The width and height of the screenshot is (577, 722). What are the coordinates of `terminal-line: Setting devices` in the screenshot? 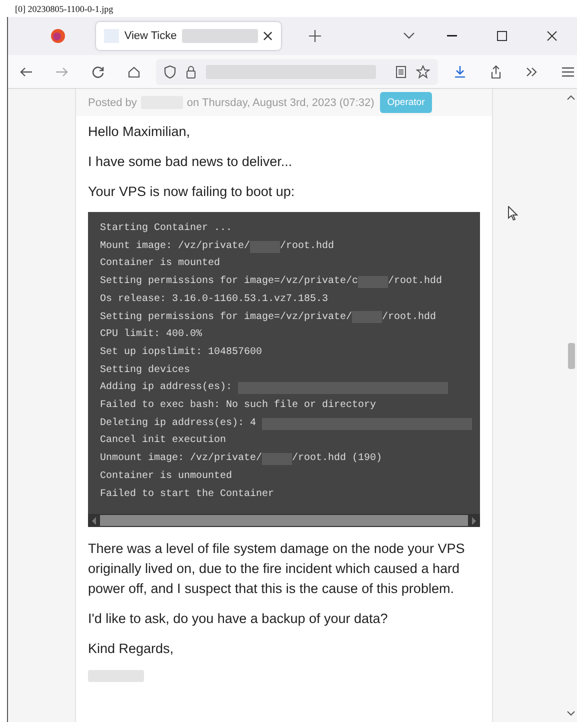 It's located at (145, 371).